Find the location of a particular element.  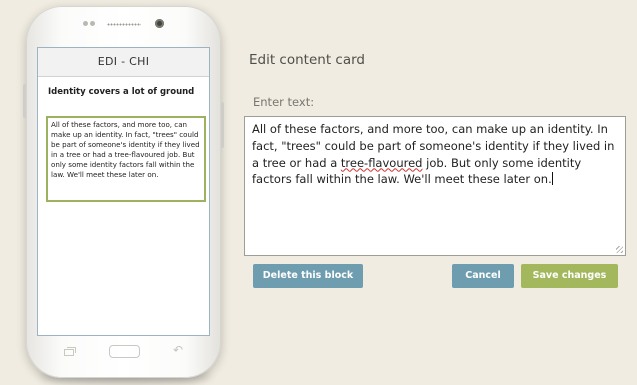

recent-apps-icon is located at coordinates (70, 351).